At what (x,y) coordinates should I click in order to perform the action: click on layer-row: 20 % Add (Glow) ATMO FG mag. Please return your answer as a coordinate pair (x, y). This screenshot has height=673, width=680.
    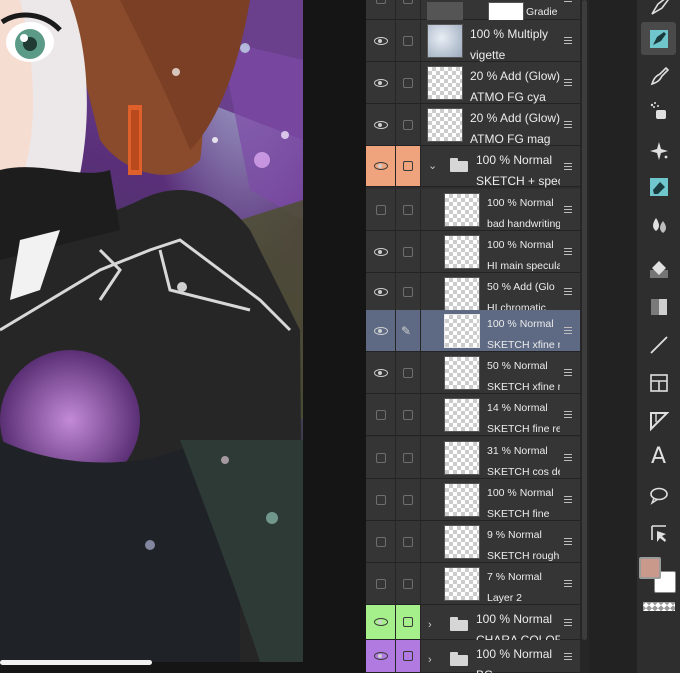
    Looking at the image, I should click on (473, 125).